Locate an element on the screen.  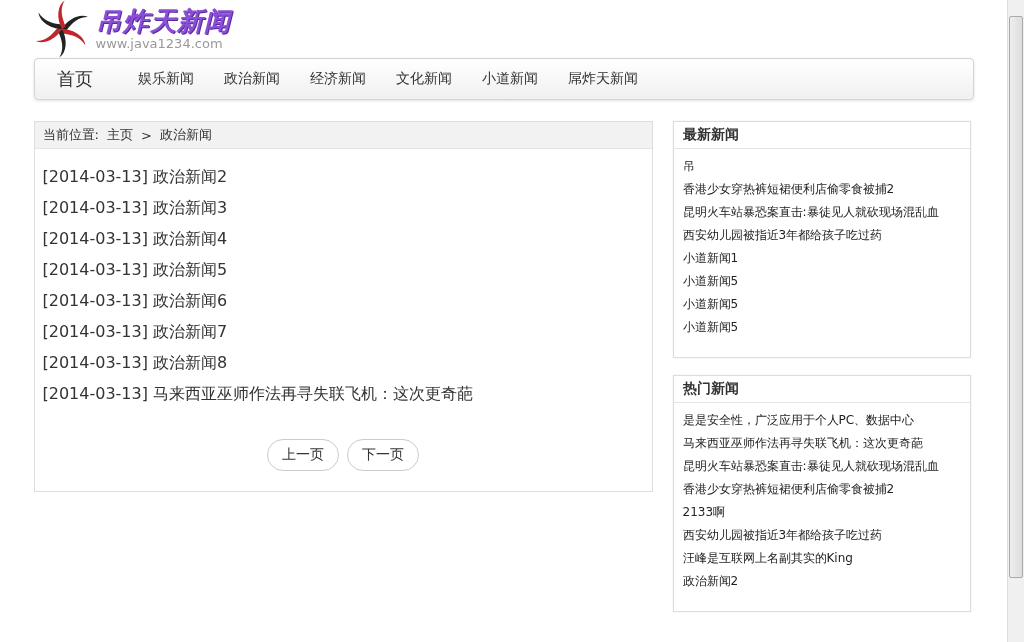
nav-link: 文化新闻 is located at coordinates (423, 79).